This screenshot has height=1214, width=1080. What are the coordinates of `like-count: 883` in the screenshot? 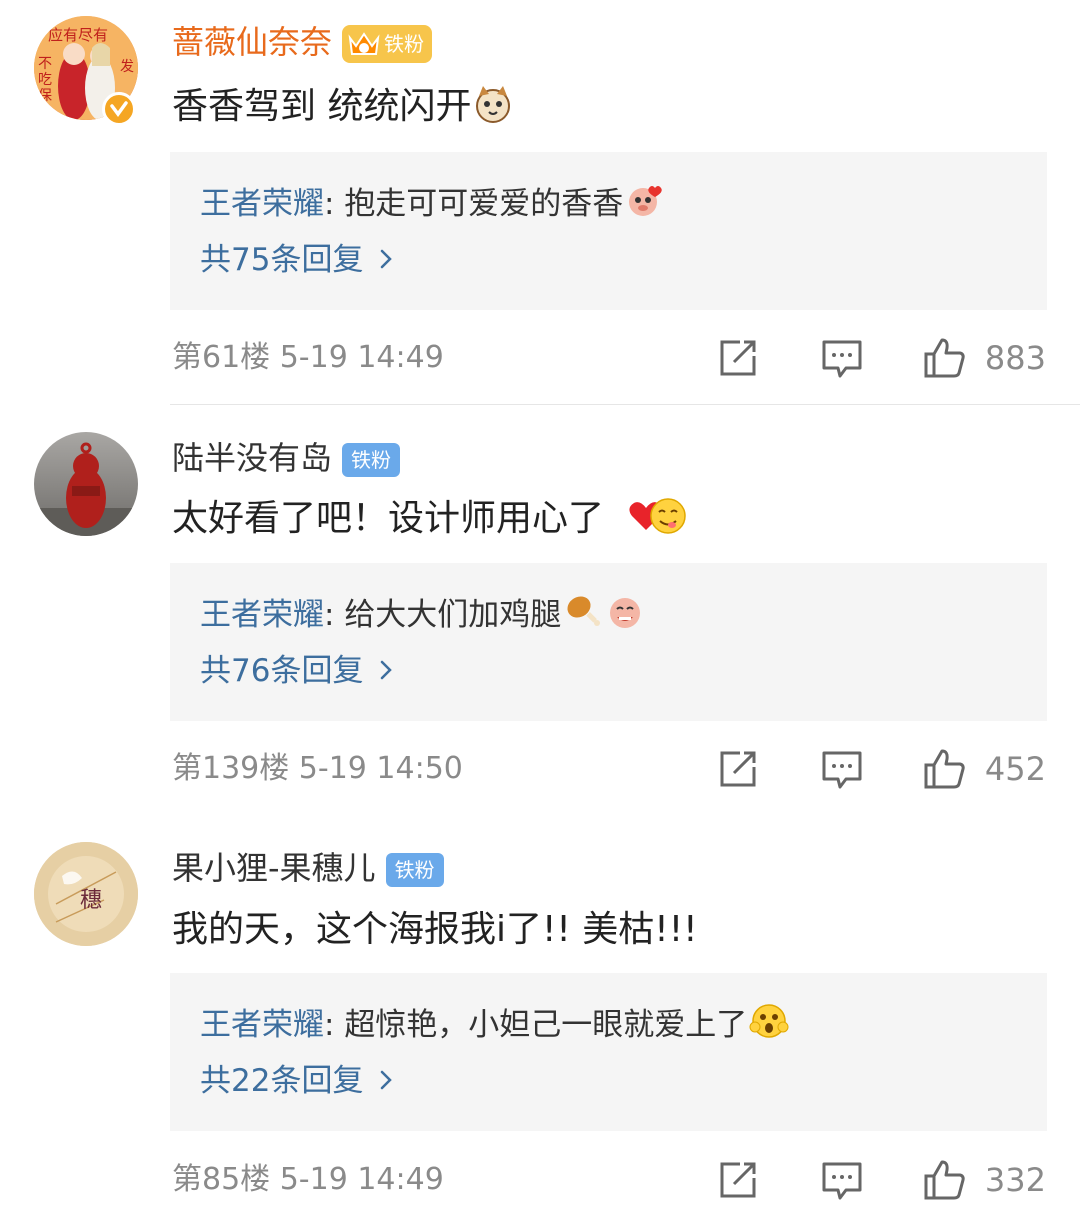 It's located at (1015, 358).